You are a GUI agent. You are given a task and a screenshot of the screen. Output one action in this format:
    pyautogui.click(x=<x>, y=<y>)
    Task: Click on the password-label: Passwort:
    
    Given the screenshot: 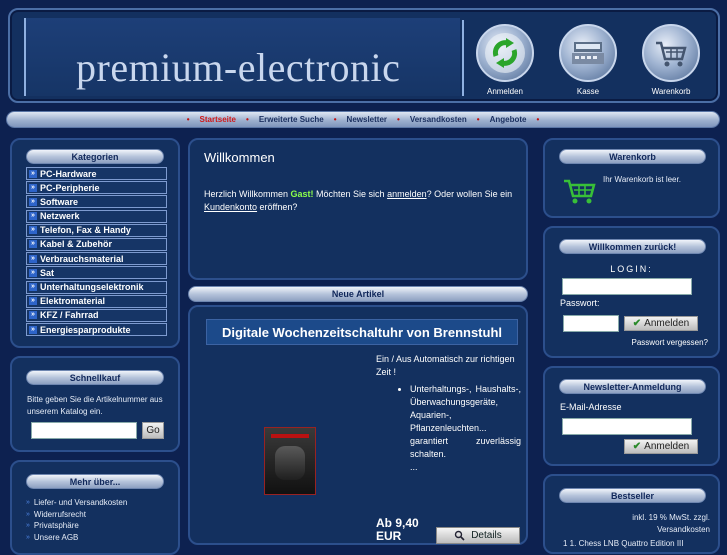 What is the action you would take?
    pyautogui.click(x=580, y=303)
    